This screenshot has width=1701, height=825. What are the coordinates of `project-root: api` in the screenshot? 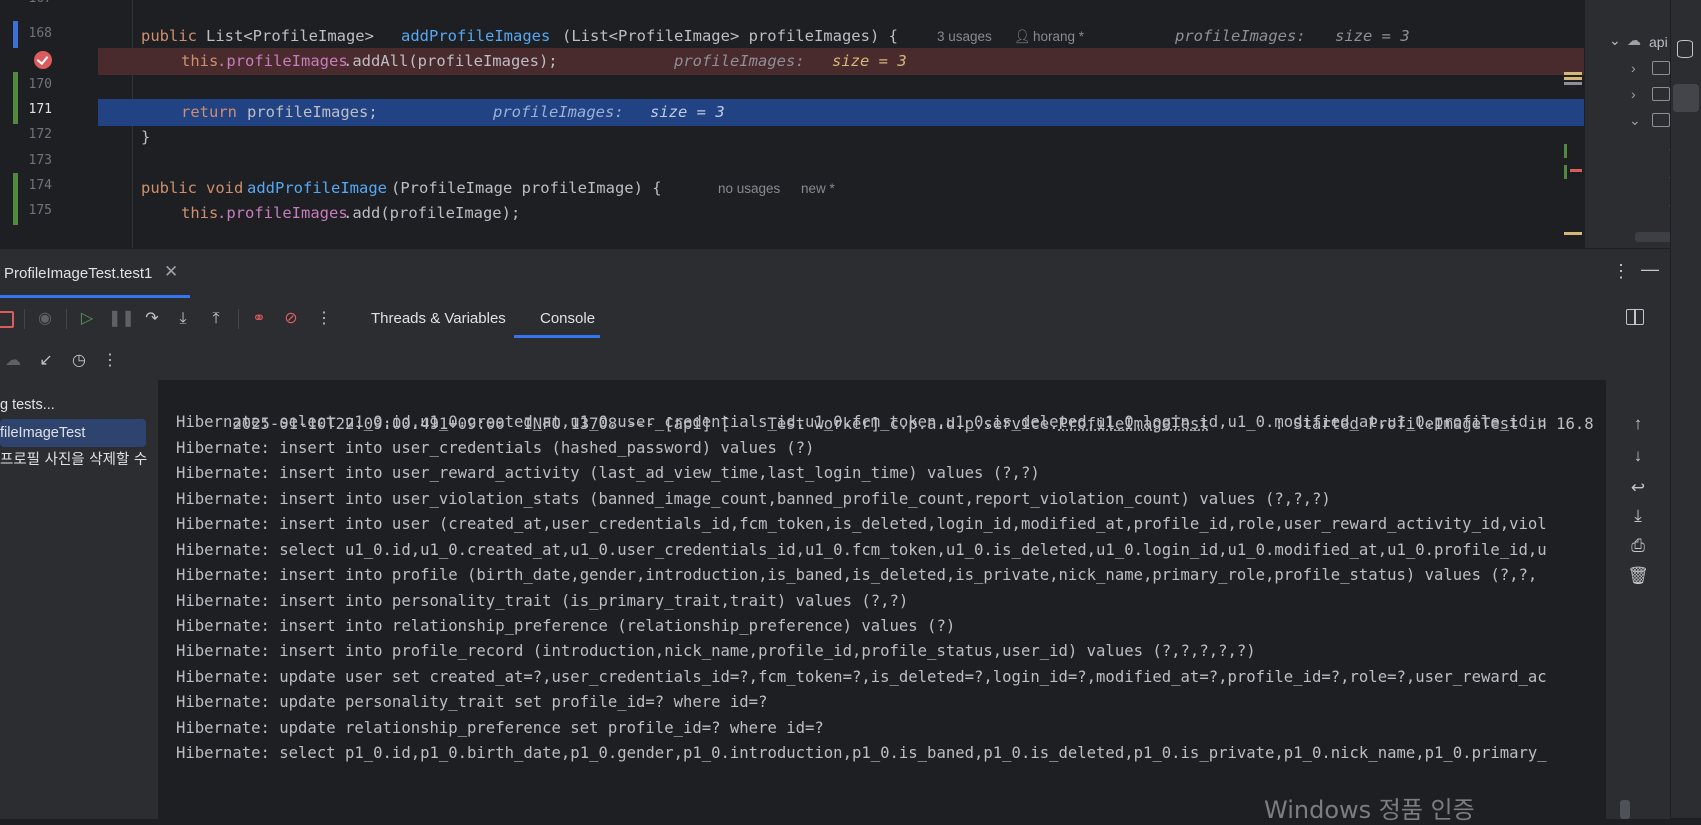 It's located at (1658, 42).